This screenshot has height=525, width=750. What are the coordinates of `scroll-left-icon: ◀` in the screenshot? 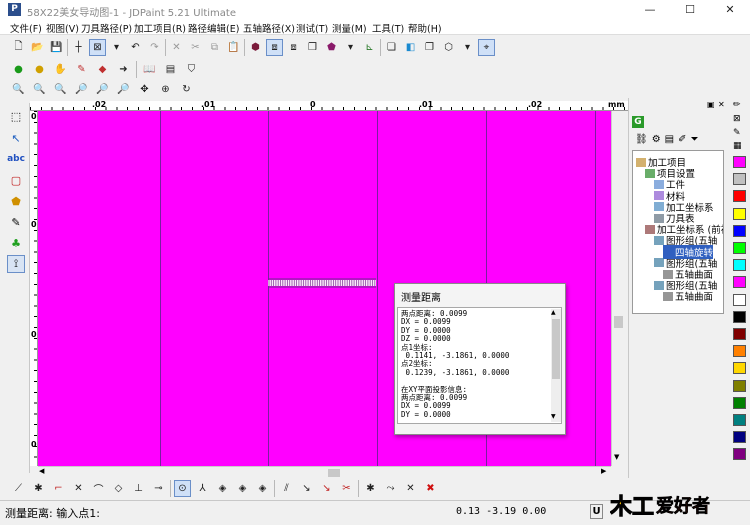 It's located at (41, 471).